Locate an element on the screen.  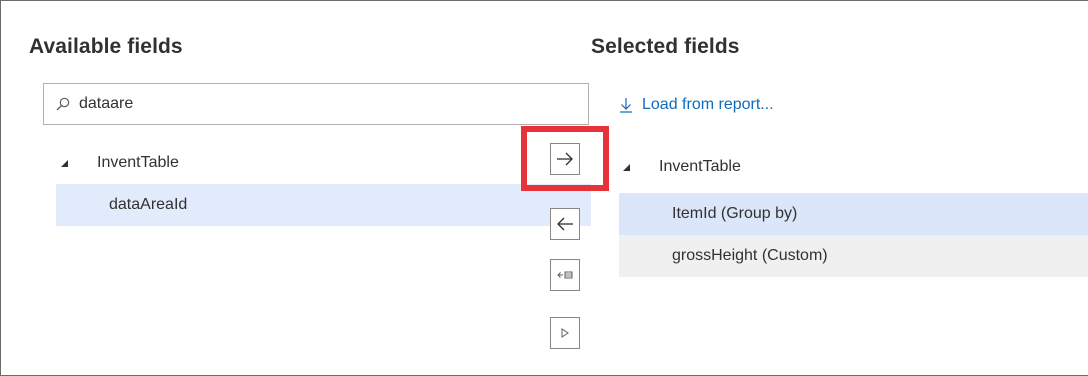
selected-tree-node-inventtable: InventTable is located at coordinates (681, 167).